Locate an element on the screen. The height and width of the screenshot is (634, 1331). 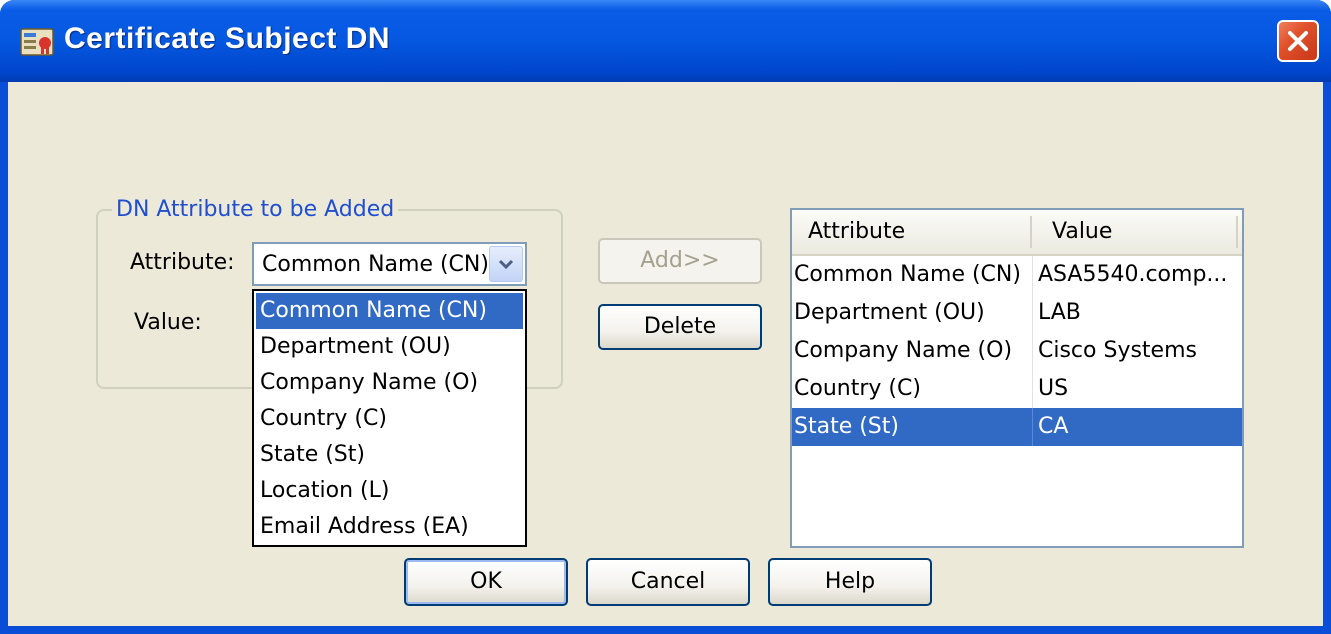
dialog-title: Certificate Subject DN is located at coordinates (227, 38).